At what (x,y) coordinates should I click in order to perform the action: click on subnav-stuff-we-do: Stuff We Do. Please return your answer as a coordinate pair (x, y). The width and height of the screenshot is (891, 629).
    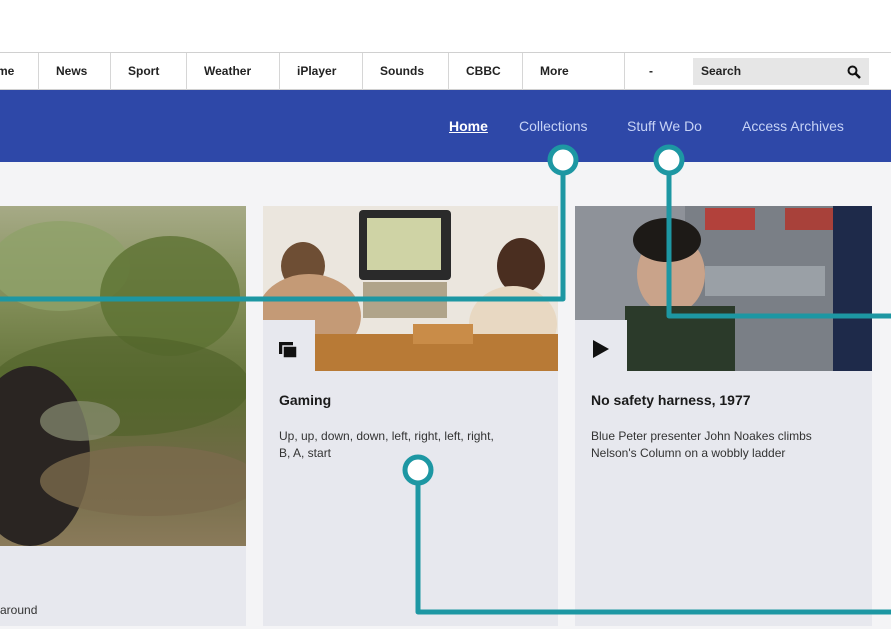
    Looking at the image, I should click on (664, 126).